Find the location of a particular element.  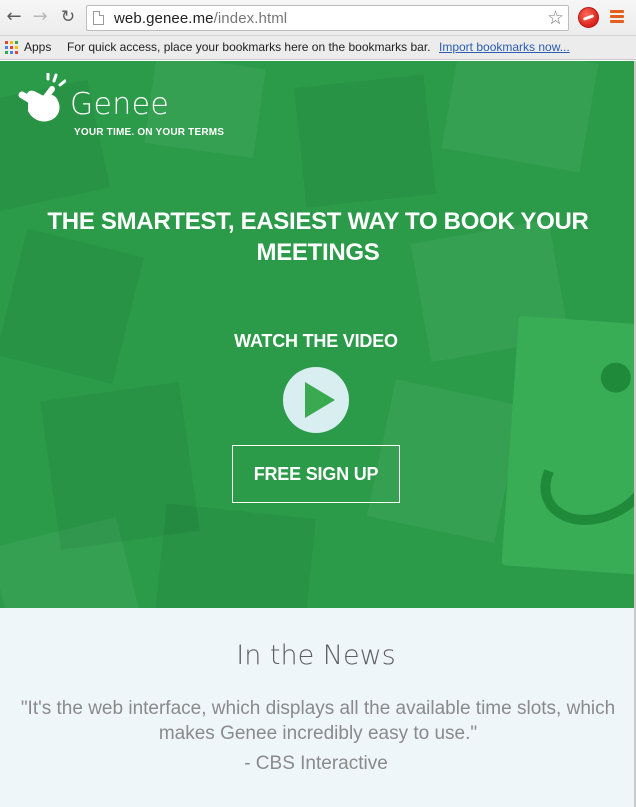

snap-hand-icon is located at coordinates (42, 97).